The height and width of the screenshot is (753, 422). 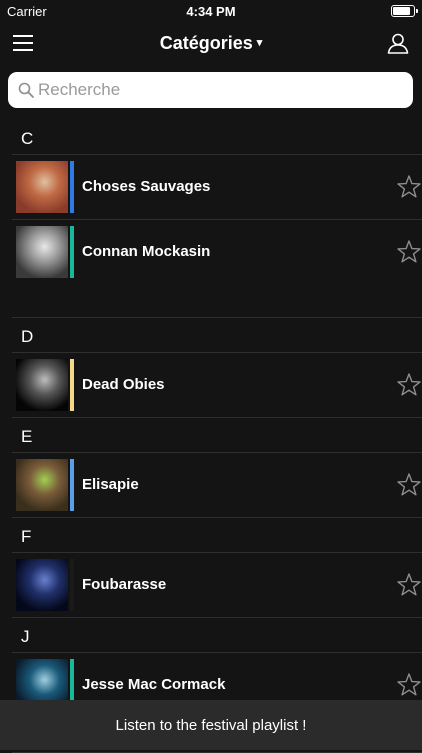 What do you see at coordinates (146, 251) in the screenshot?
I see `artist-name: Connan Mockasin` at bounding box center [146, 251].